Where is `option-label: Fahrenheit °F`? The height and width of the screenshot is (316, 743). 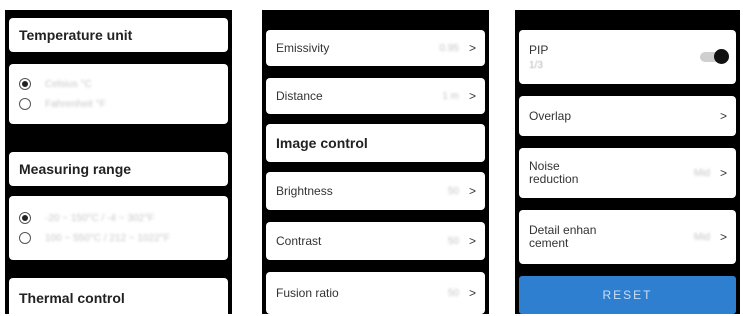
option-label: Fahrenheit °F is located at coordinates (75, 104).